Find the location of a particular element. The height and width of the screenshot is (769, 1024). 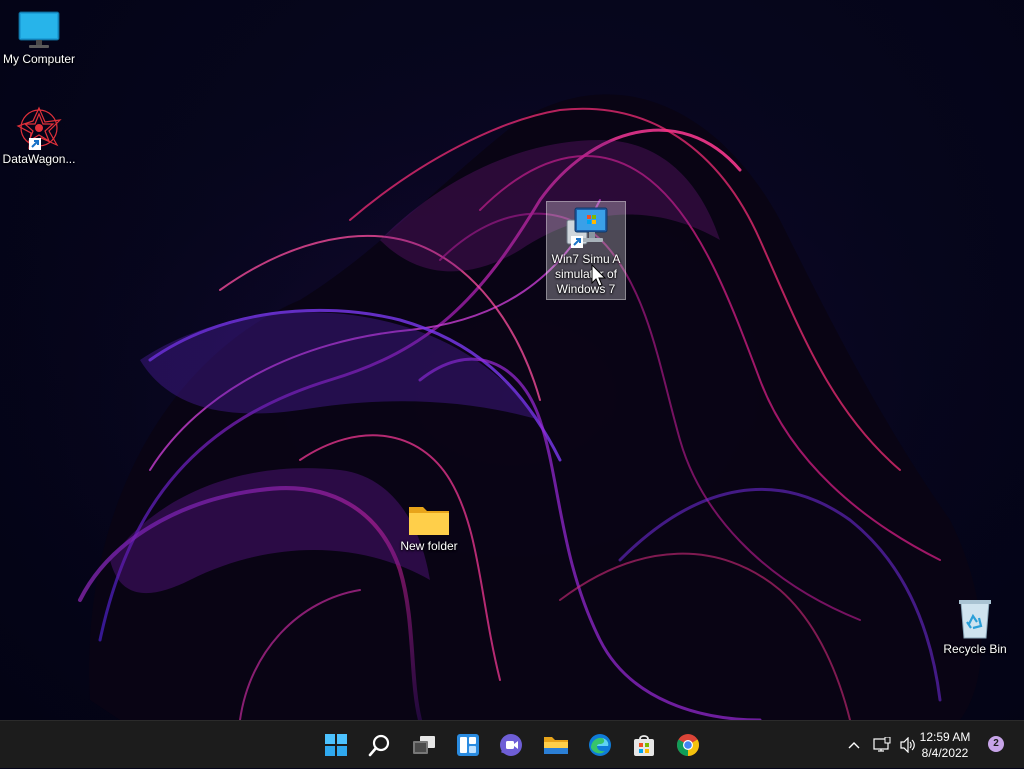

search-button is located at coordinates (380, 745).